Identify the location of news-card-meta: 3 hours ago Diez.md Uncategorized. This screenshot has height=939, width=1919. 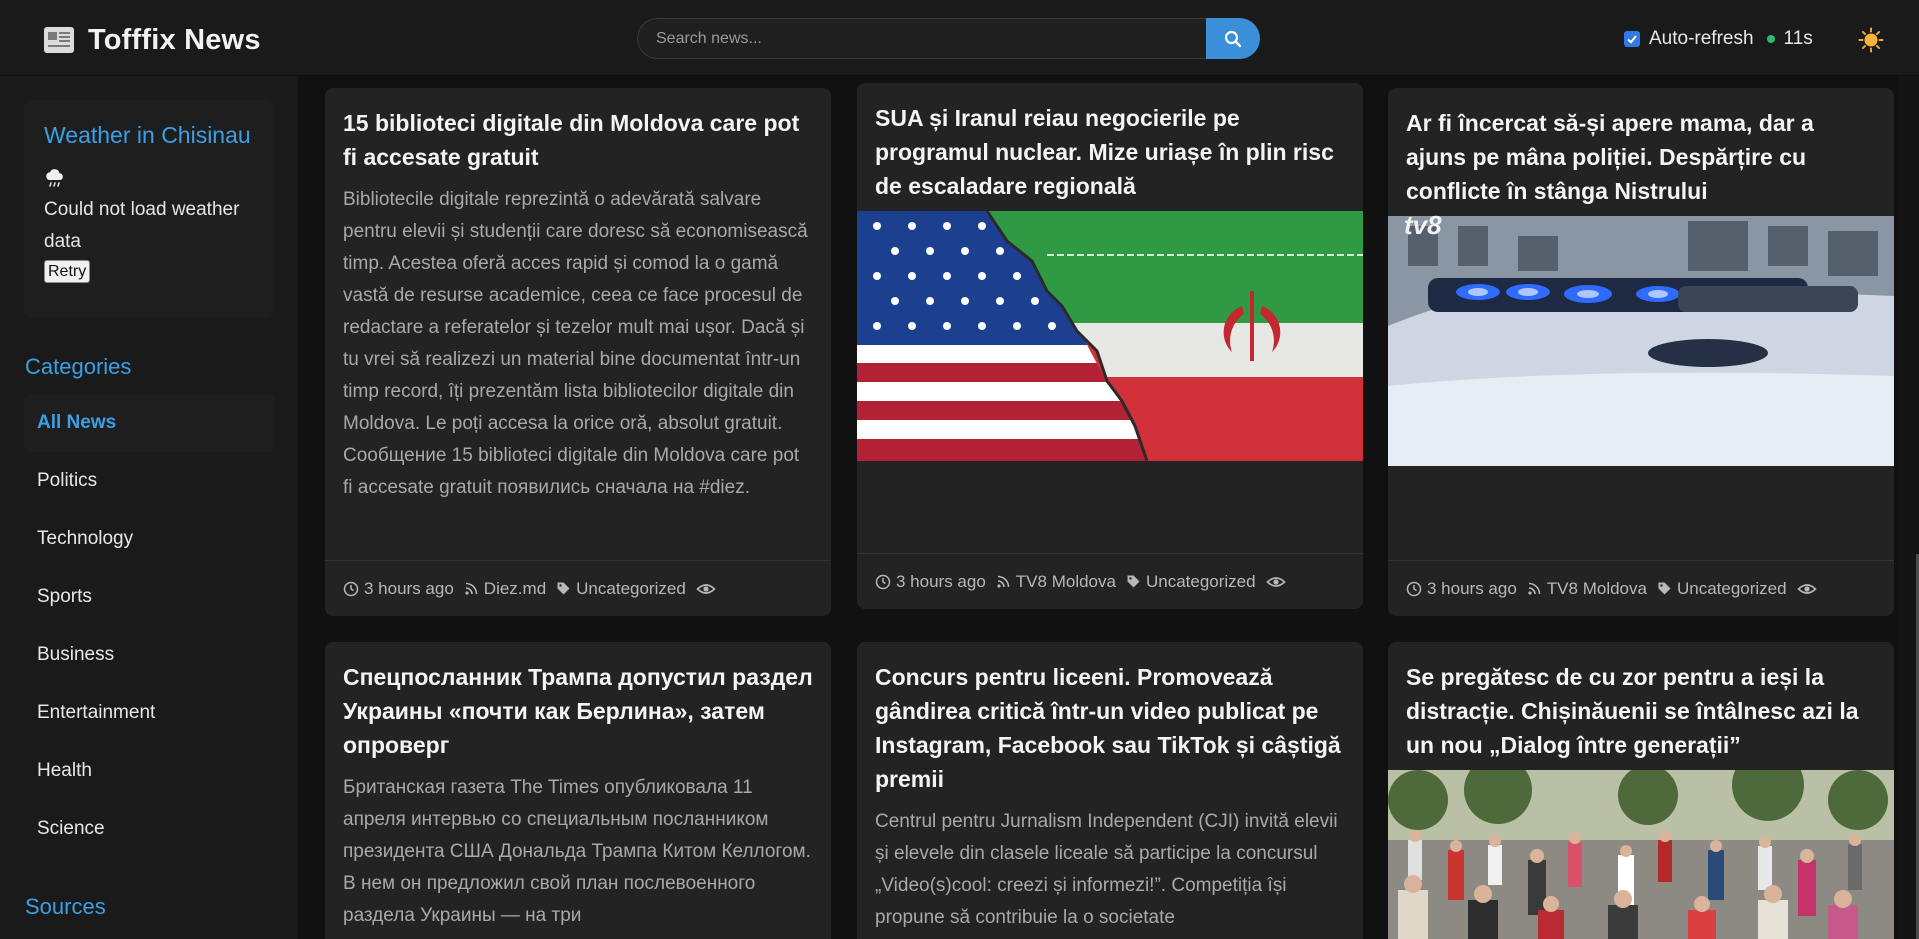
(578, 588).